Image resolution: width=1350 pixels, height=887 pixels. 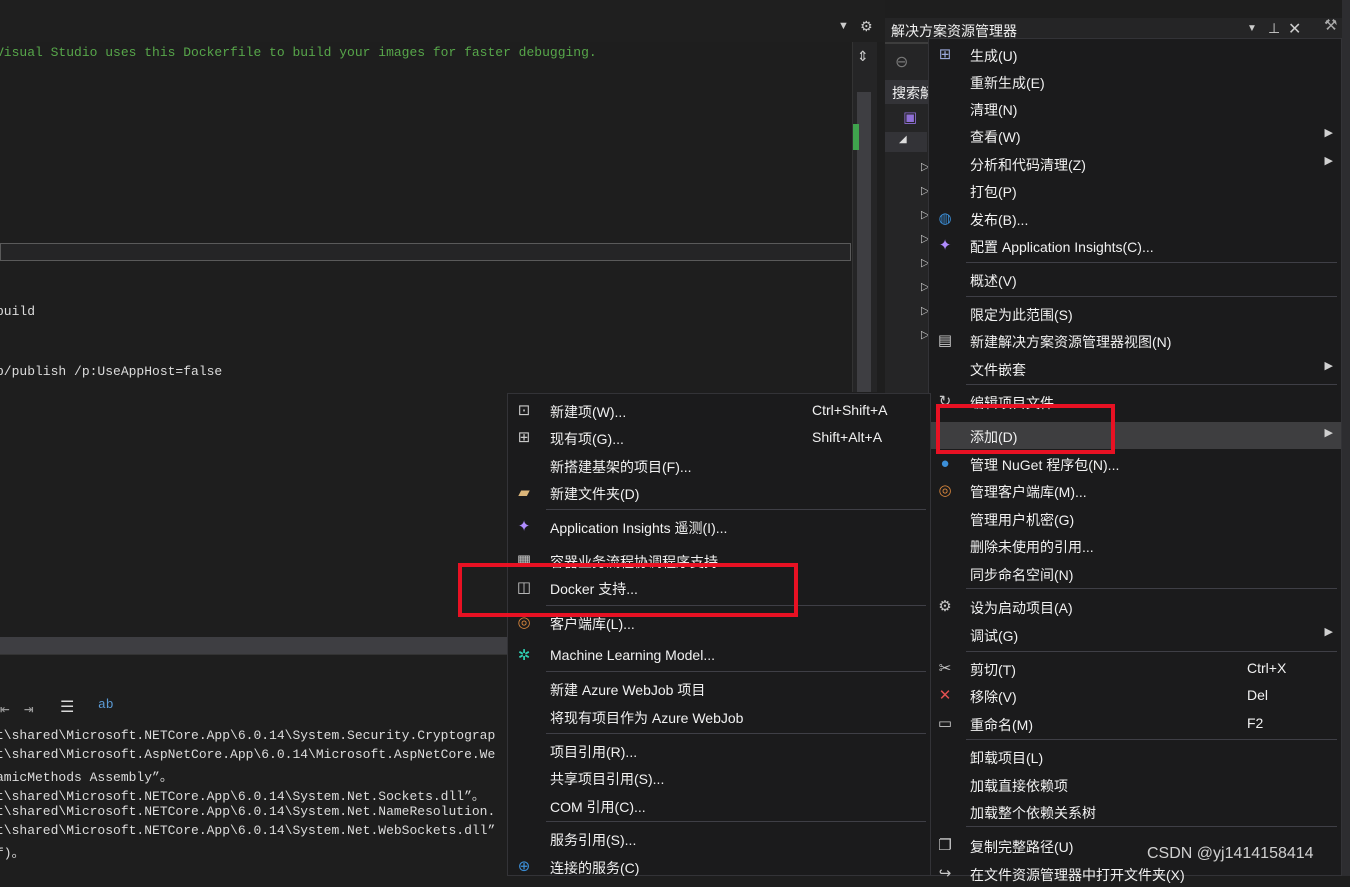 I want to click on shortcut-label: Del, so click(x=1258, y=695).